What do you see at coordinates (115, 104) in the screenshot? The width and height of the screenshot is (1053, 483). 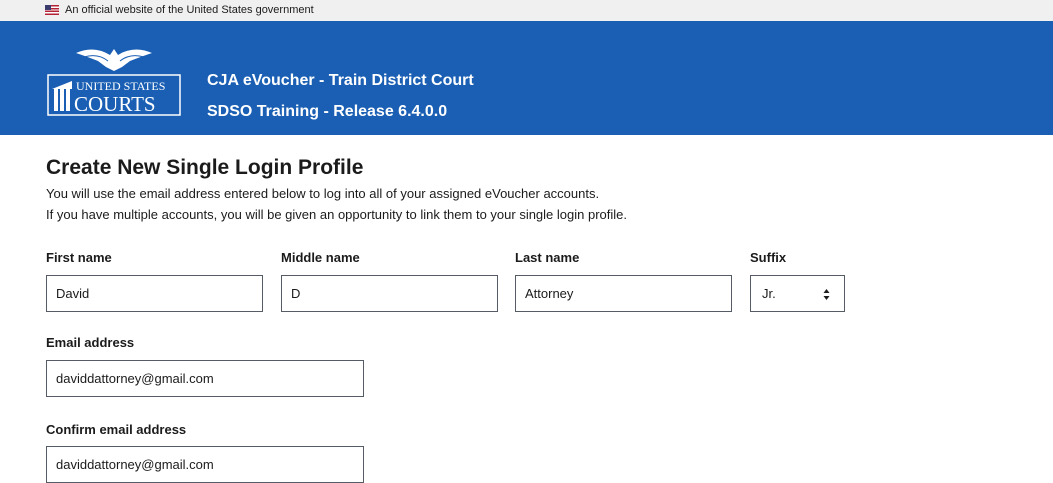 I see `logo-text-line2: COURTS` at bounding box center [115, 104].